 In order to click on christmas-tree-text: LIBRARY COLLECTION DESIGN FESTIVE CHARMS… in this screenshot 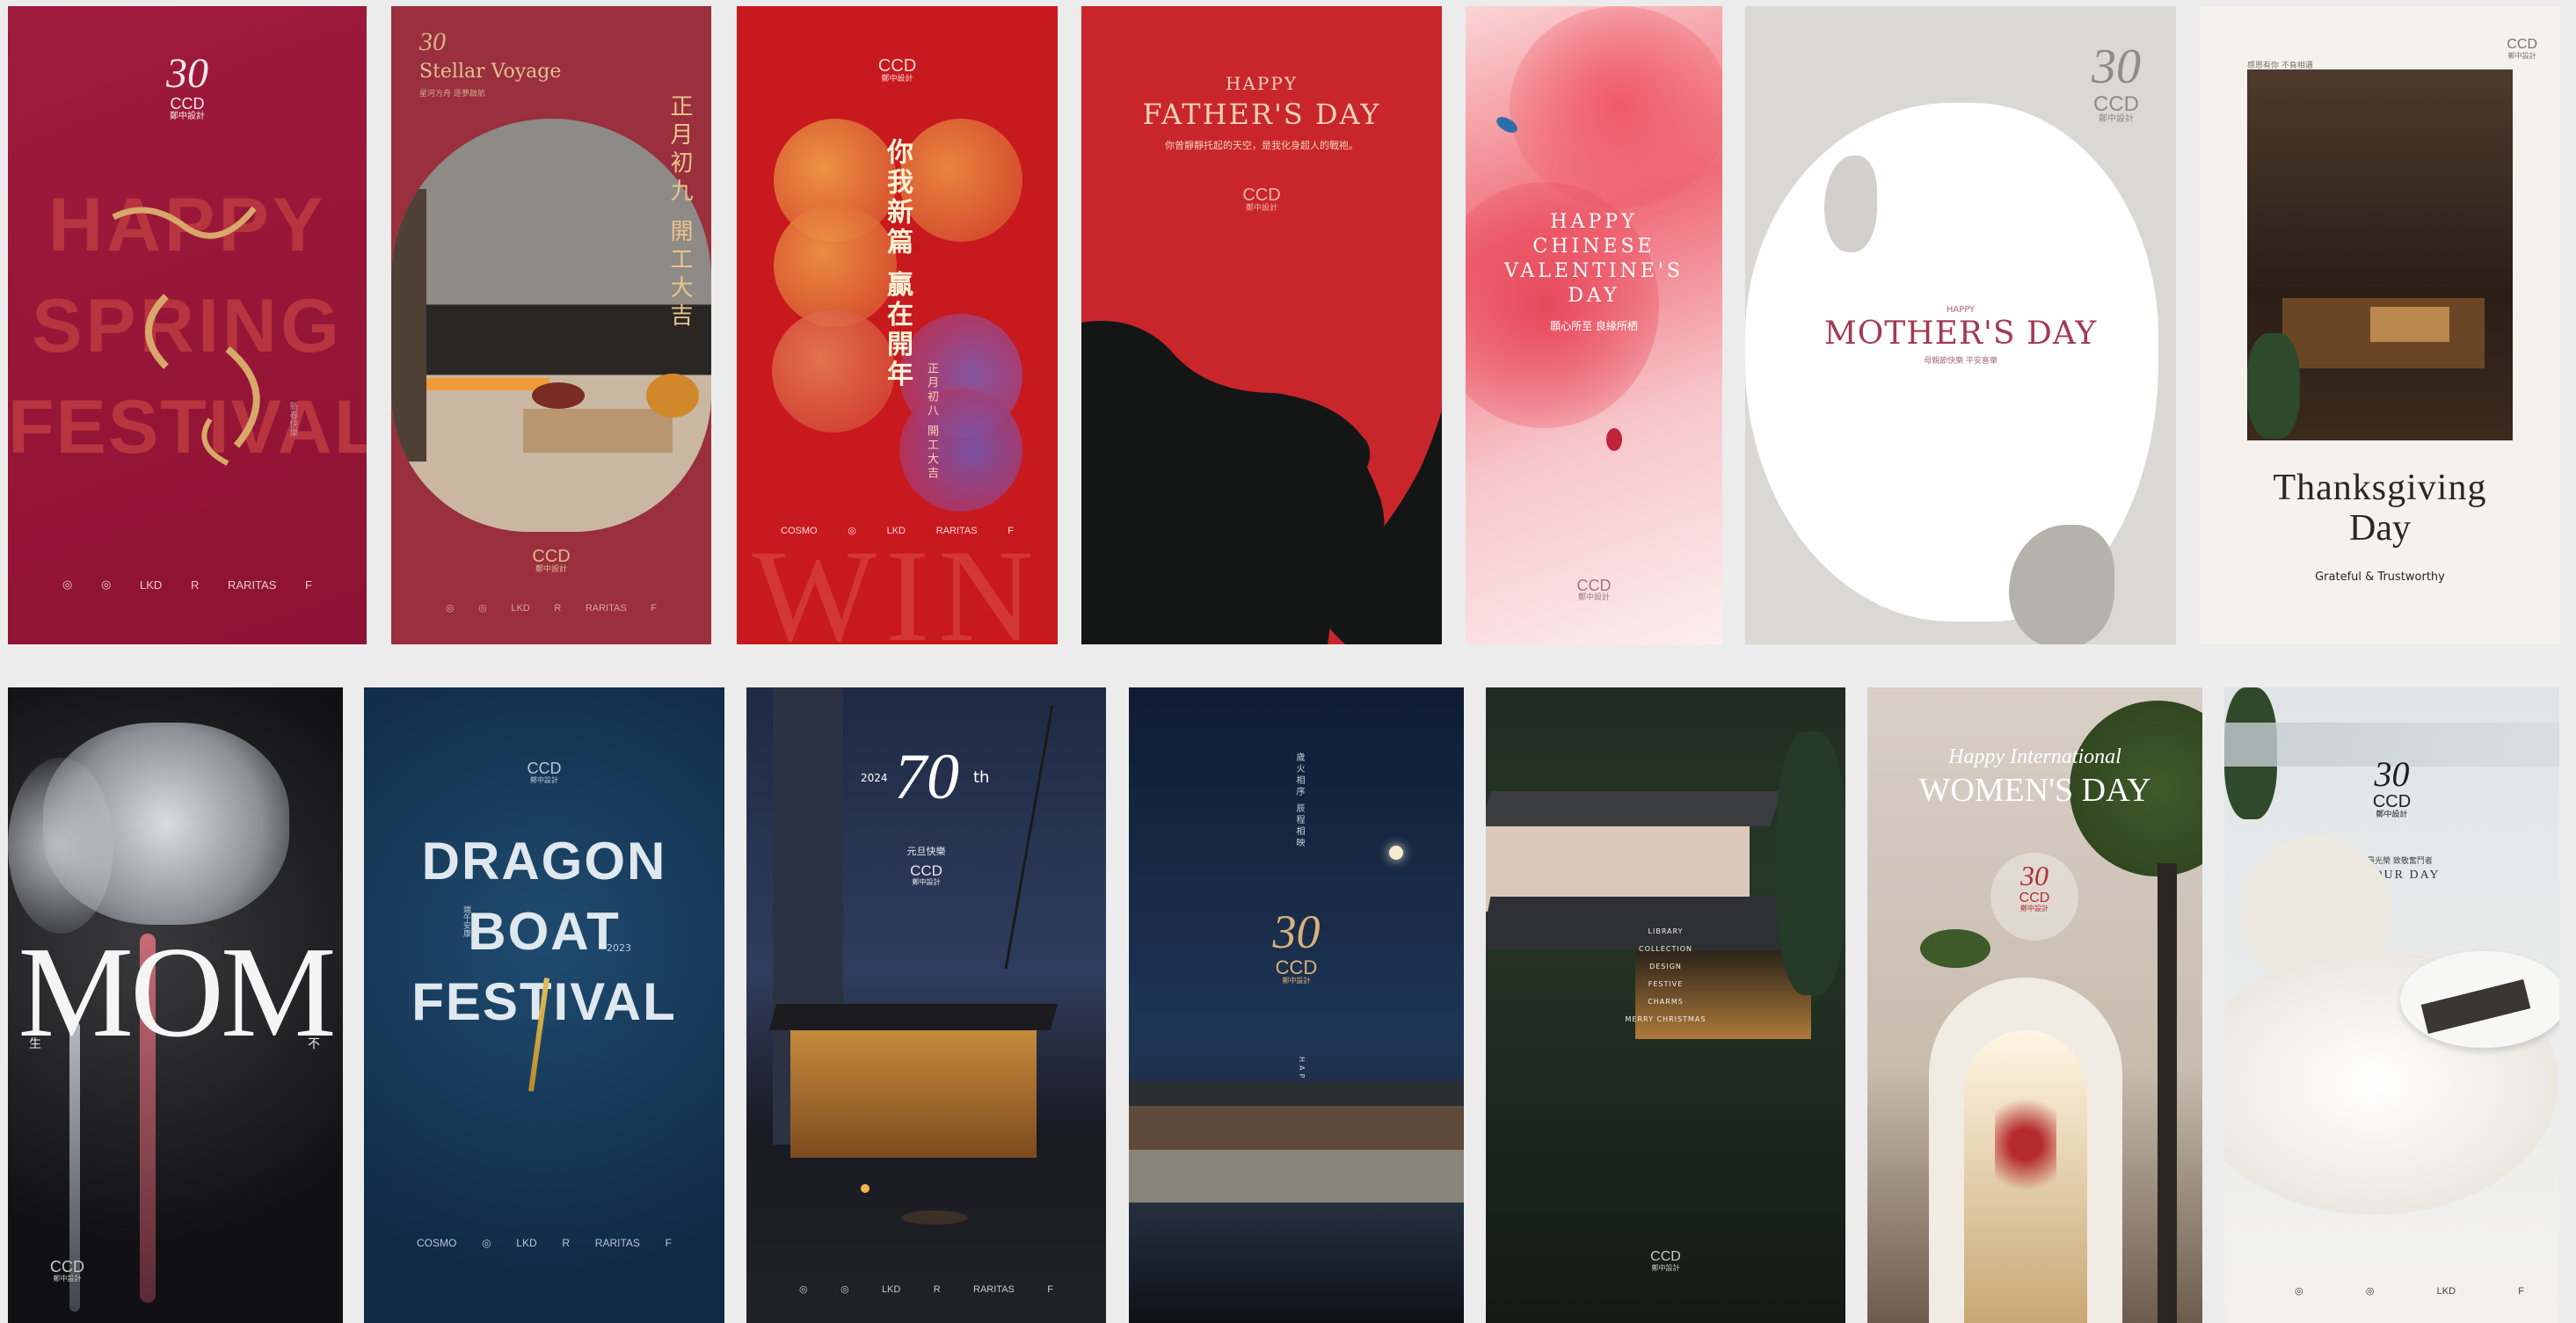, I will do `click(1665, 975)`.